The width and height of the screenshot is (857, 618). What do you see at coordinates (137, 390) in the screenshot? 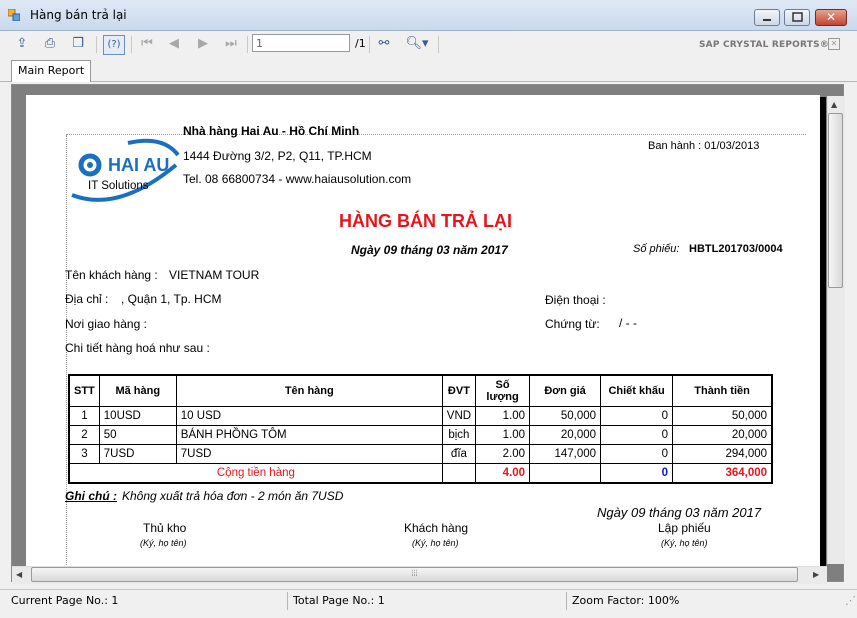
I see `column-header: Mã hàng` at bounding box center [137, 390].